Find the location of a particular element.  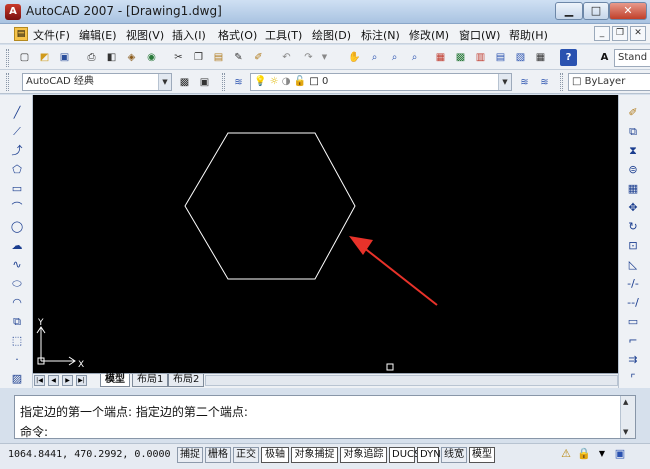

copy-icon: ❐ is located at coordinates (198, 57).